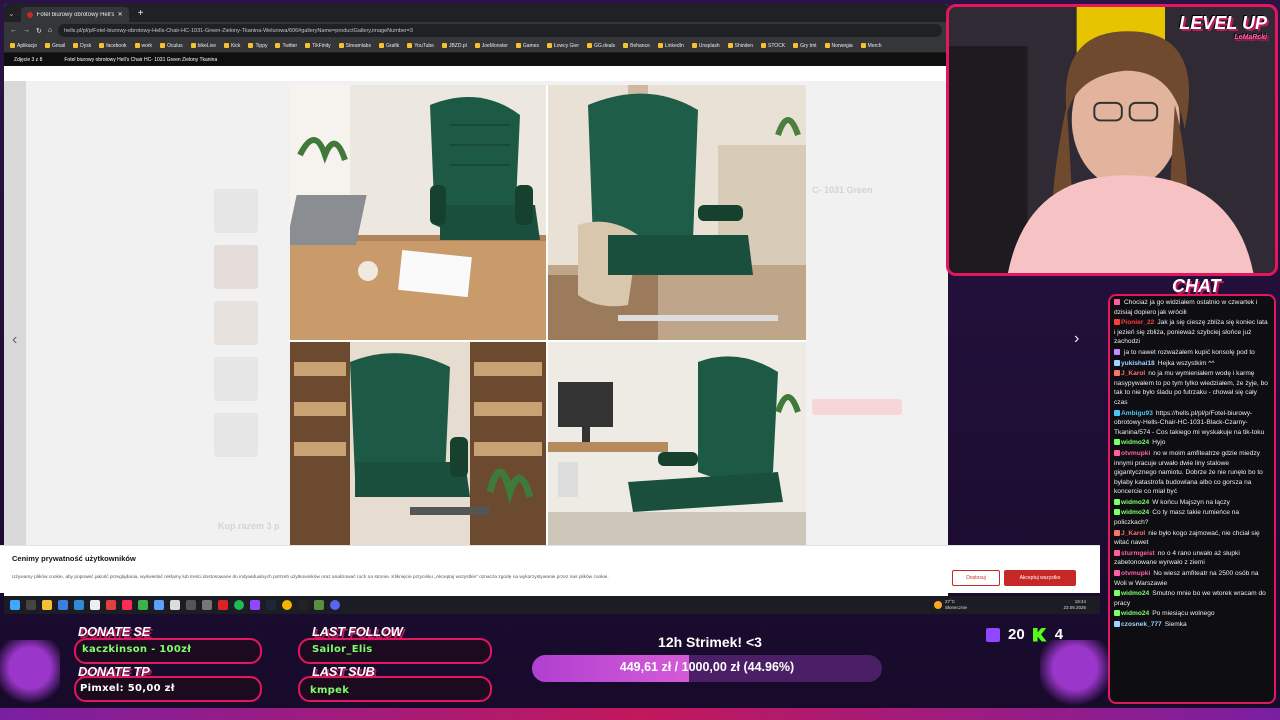 This screenshot has height=720, width=1280. What do you see at coordinates (13, 30) in the screenshot?
I see `back-icon: ←` at bounding box center [13, 30].